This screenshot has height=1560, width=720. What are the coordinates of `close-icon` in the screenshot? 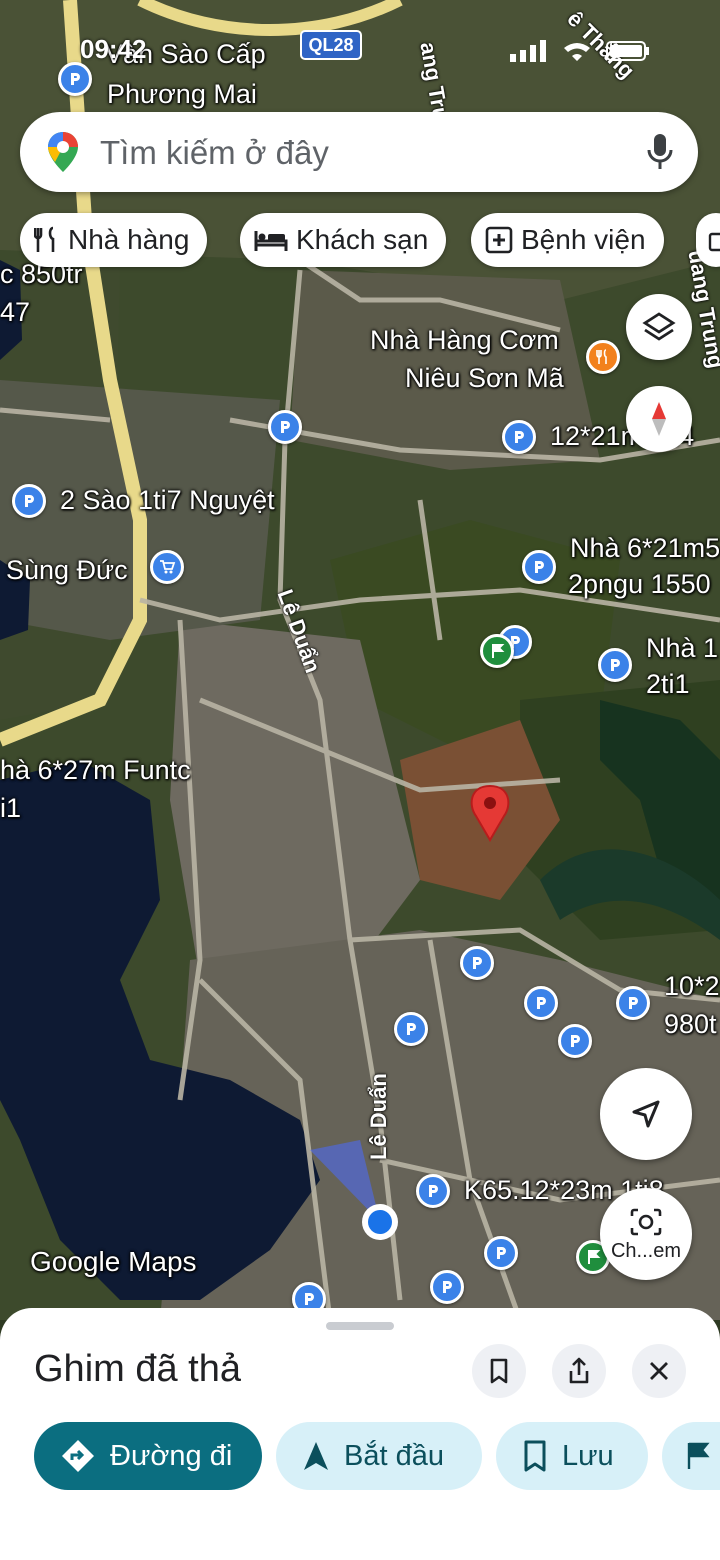 It's located at (659, 1371).